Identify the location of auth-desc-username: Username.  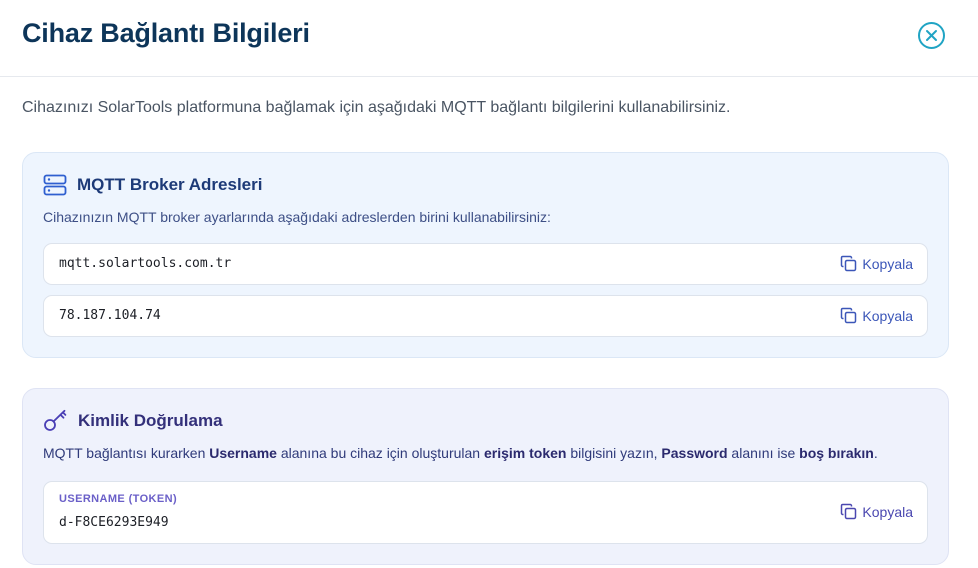
(243, 453).